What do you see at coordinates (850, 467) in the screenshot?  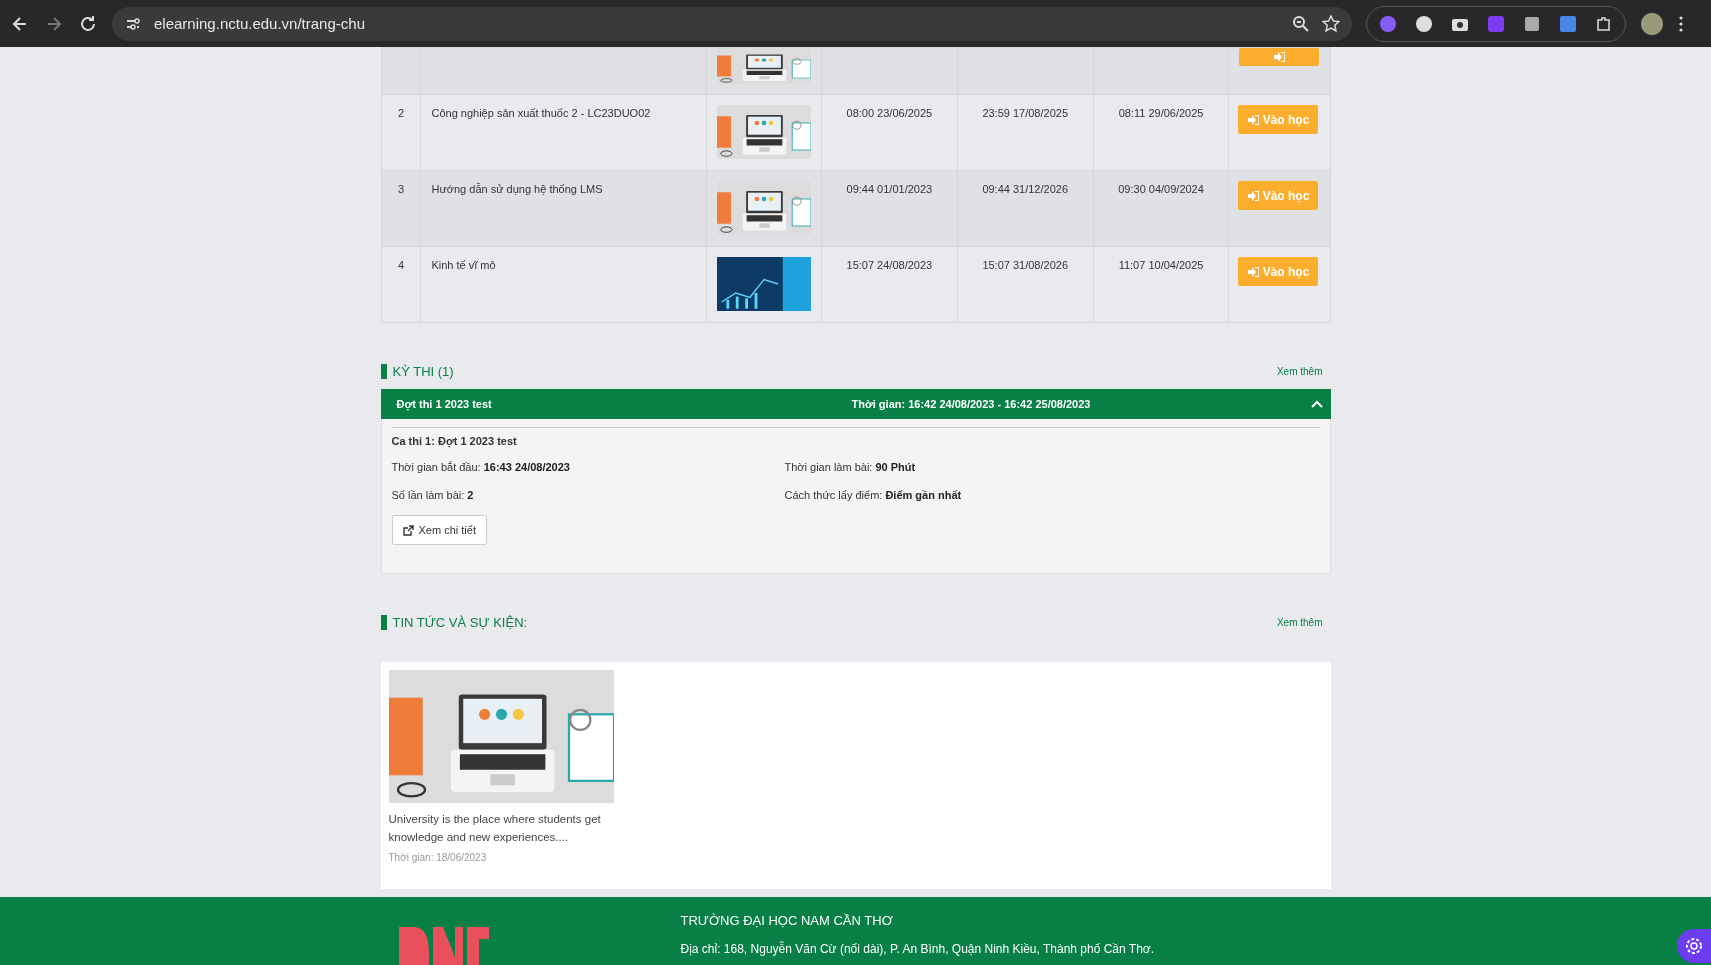 I see `exam-detail: Thời gian làm bài: 90 Phút` at bounding box center [850, 467].